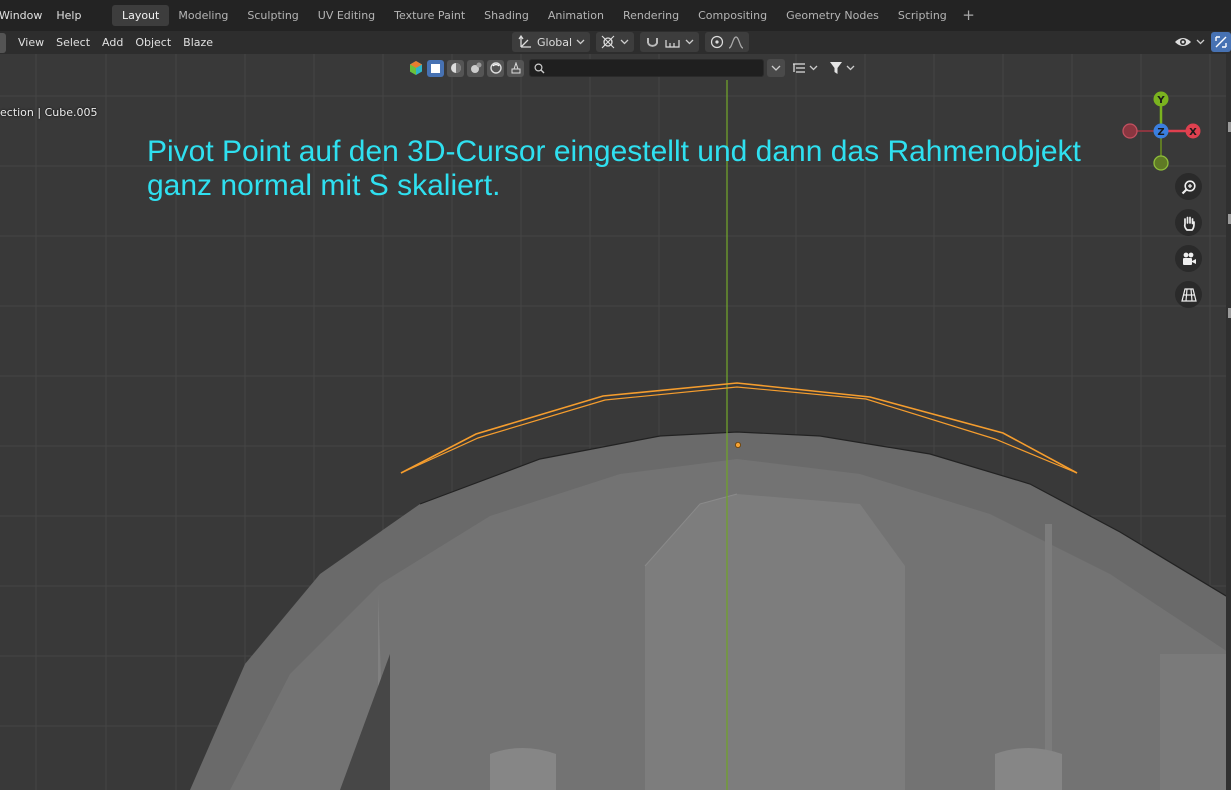  I want to click on visibility-dropdown, so click(1189, 42).